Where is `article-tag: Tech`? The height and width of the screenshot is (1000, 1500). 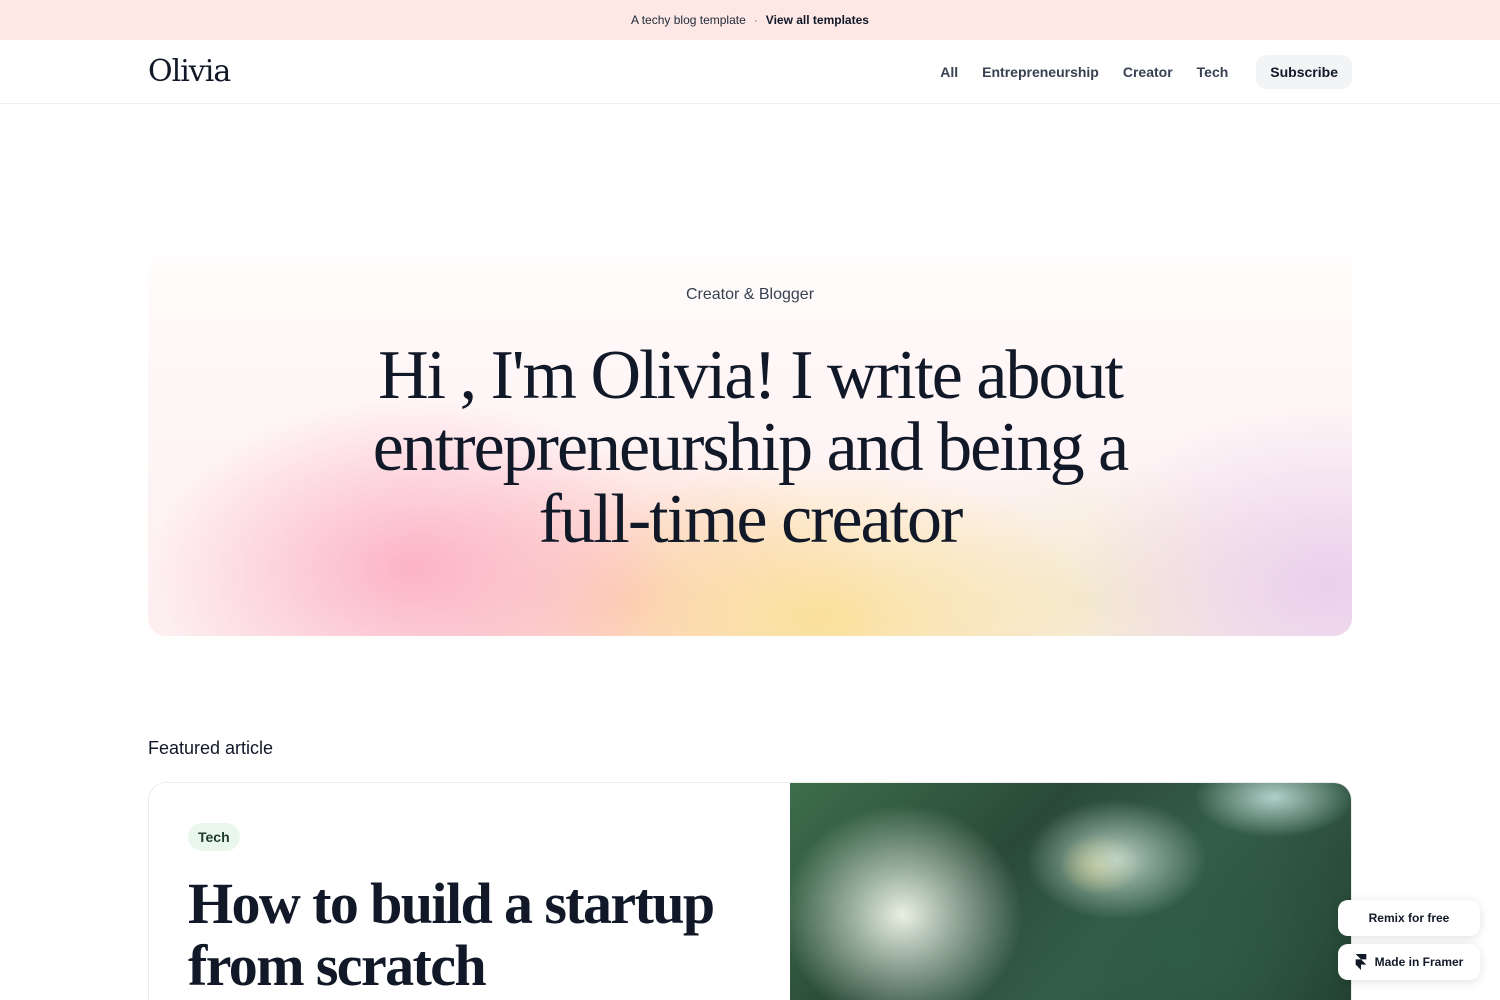
article-tag: Tech is located at coordinates (214, 837).